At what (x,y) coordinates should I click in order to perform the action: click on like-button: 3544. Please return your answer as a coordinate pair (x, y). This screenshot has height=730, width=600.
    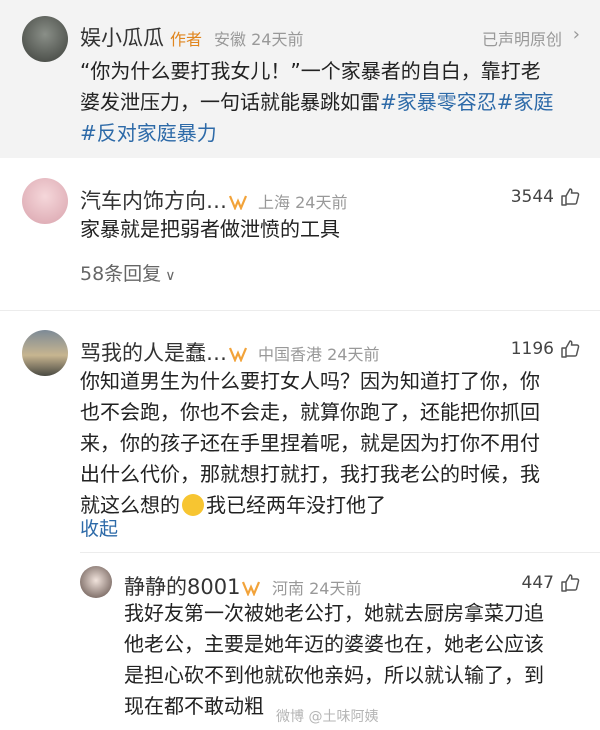
    Looking at the image, I should click on (545, 197).